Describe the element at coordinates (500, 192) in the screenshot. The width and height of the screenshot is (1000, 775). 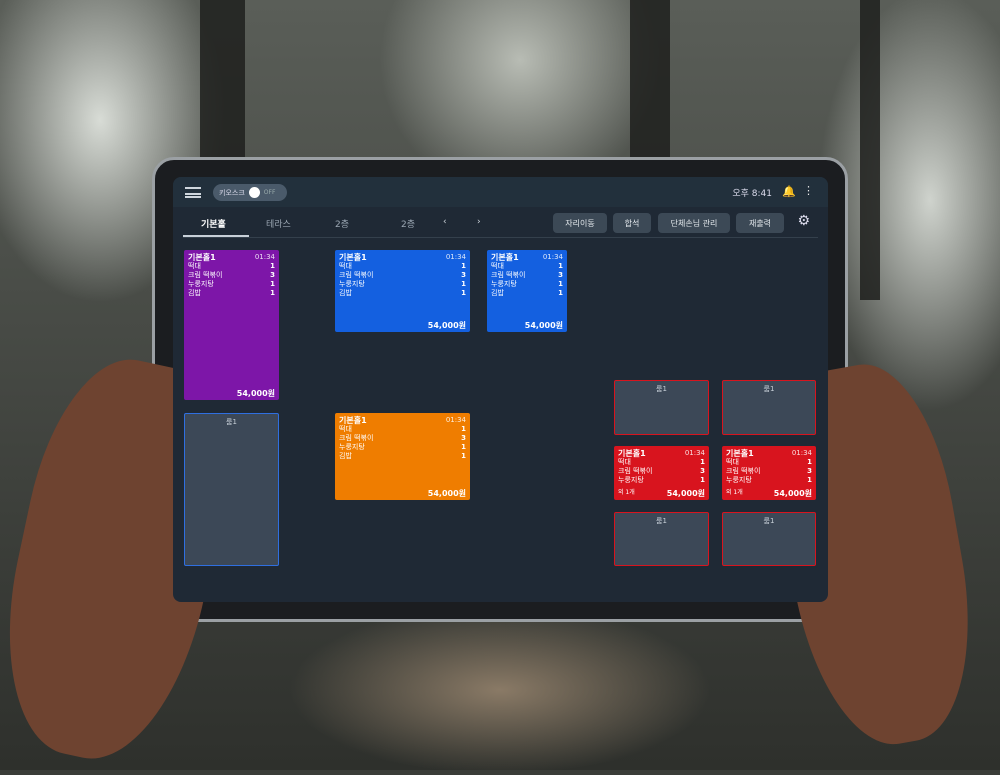
I see `top-bar: 키오스크 OFF 오후 8:41 🔔 ⋮` at that location.